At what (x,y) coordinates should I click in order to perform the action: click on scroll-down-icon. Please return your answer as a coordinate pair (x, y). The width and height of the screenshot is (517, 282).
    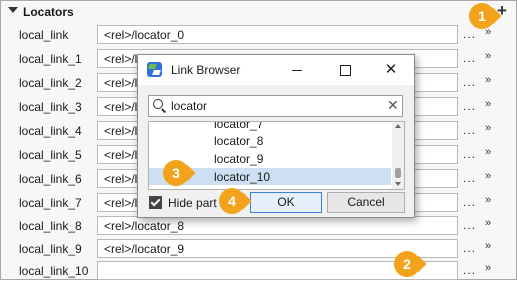
    Looking at the image, I should click on (398, 184).